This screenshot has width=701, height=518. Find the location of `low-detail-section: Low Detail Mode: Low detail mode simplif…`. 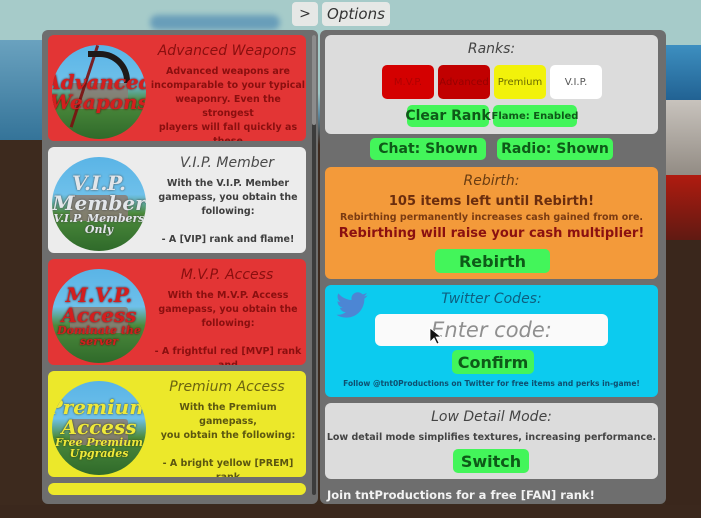

low-detail-section: Low Detail Mode: Low detail mode simplif… is located at coordinates (491, 441).